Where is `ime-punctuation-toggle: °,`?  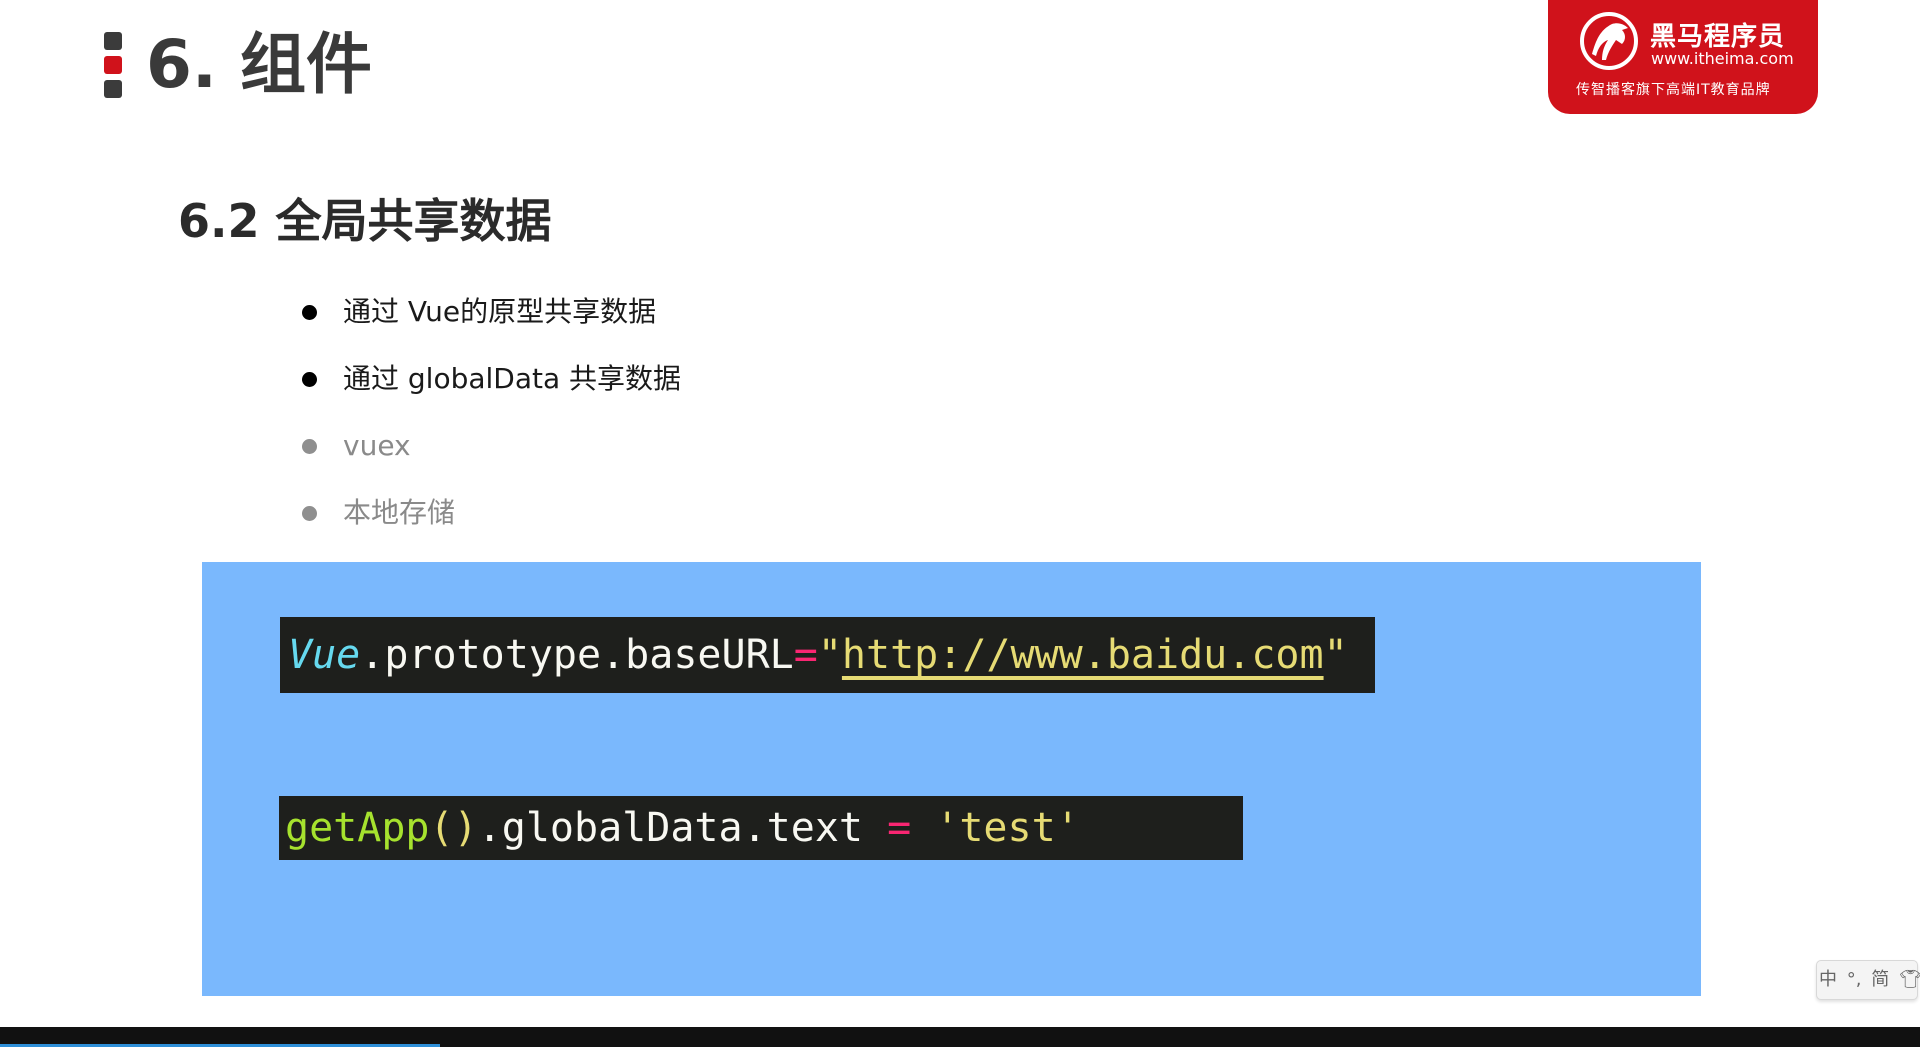 ime-punctuation-toggle: °, is located at coordinates (1854, 979).